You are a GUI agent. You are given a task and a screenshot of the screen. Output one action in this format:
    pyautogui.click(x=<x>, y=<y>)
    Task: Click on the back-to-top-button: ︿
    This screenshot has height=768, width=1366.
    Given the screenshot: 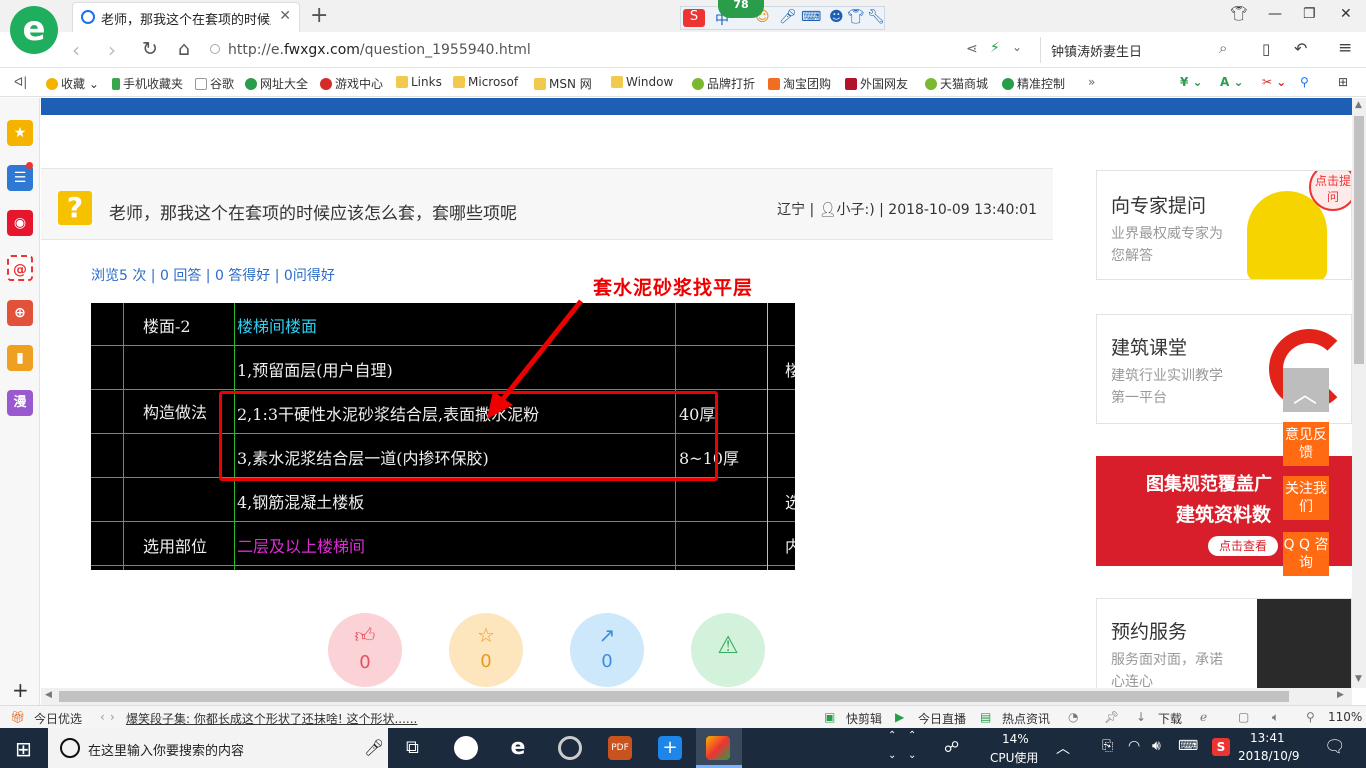 What is the action you would take?
    pyautogui.click(x=1306, y=390)
    